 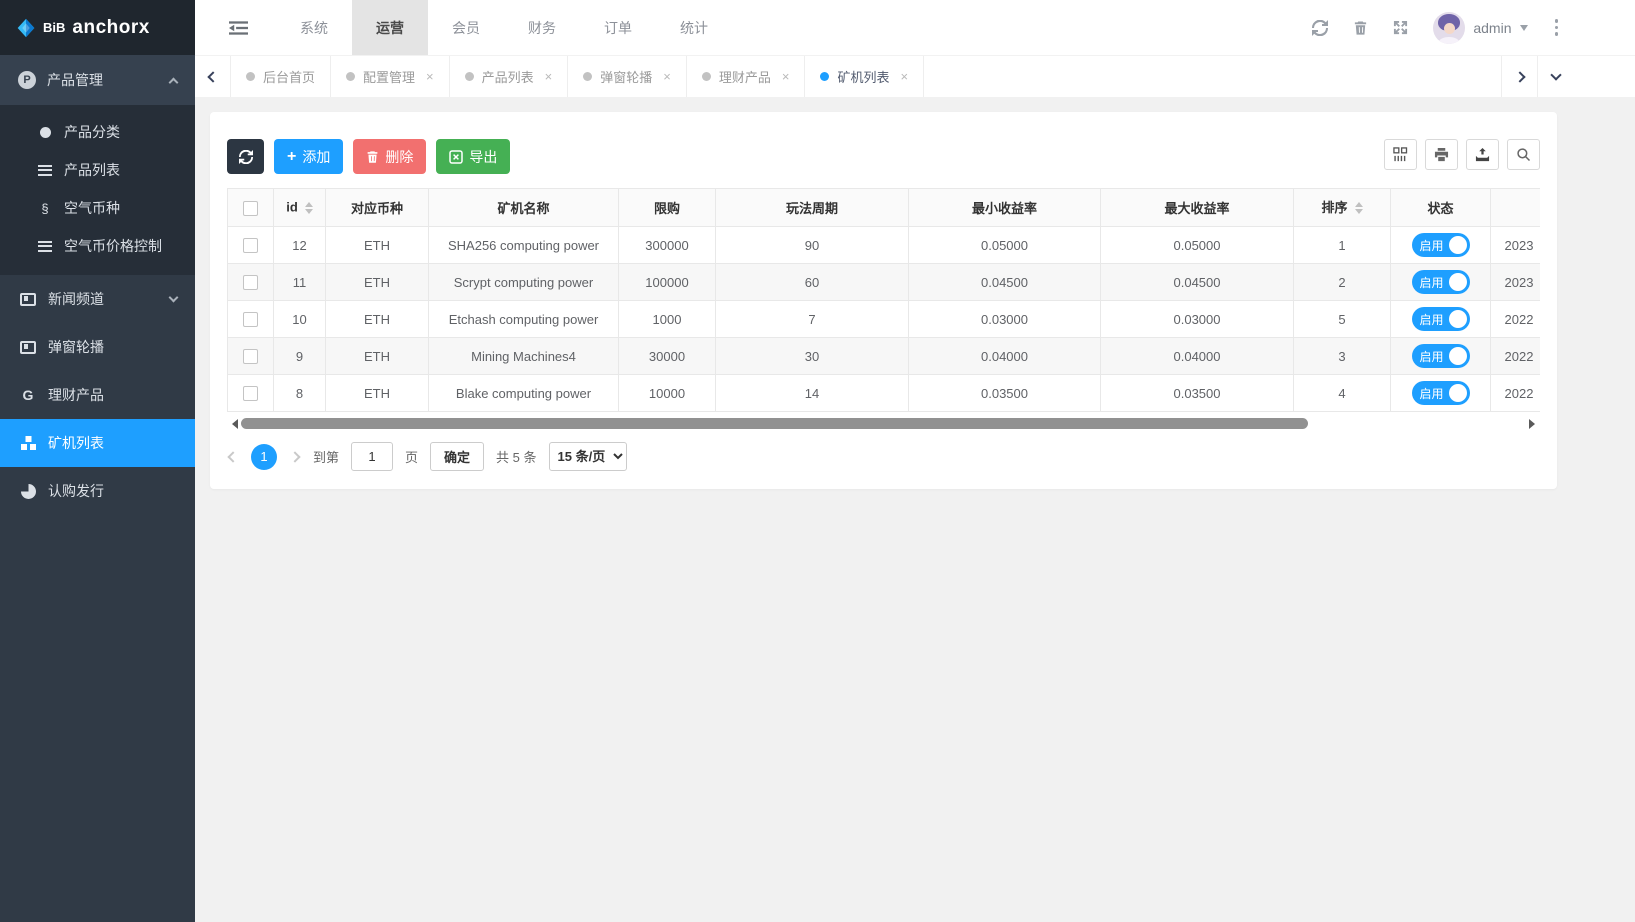 I want to click on top-nav: 系统 运营 会员 财务 订单 统计, so click(x=504, y=27).